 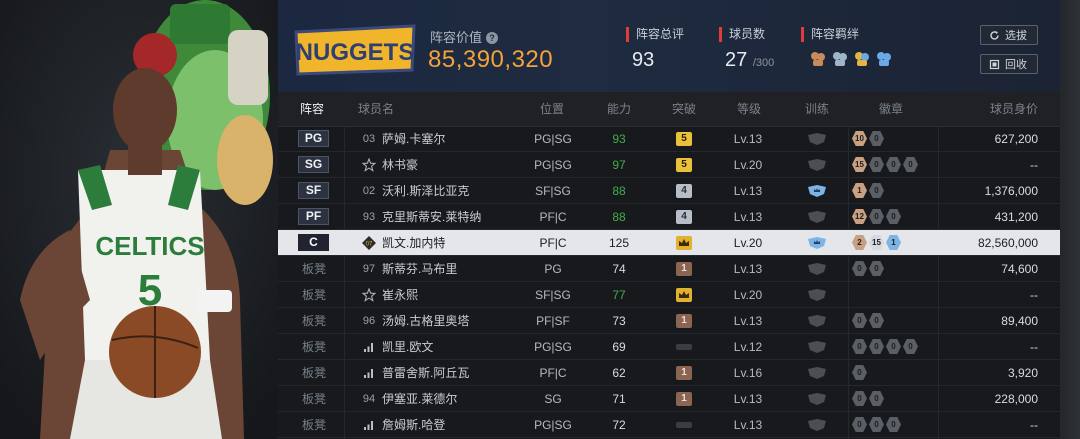 I want to click on bond-red-icon, so click(x=818, y=59).